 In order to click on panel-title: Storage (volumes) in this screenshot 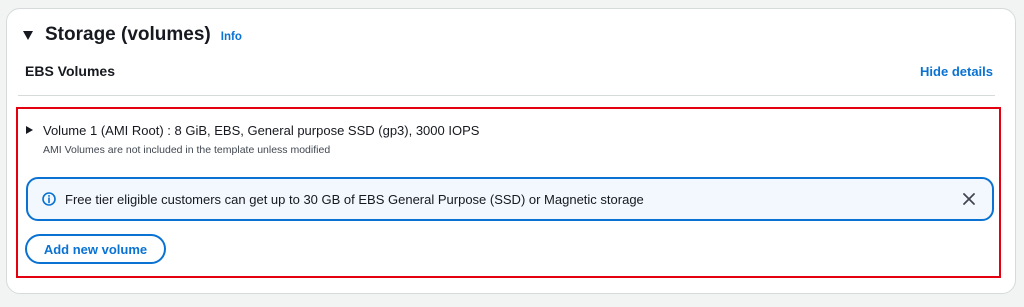, I will do `click(128, 35)`.